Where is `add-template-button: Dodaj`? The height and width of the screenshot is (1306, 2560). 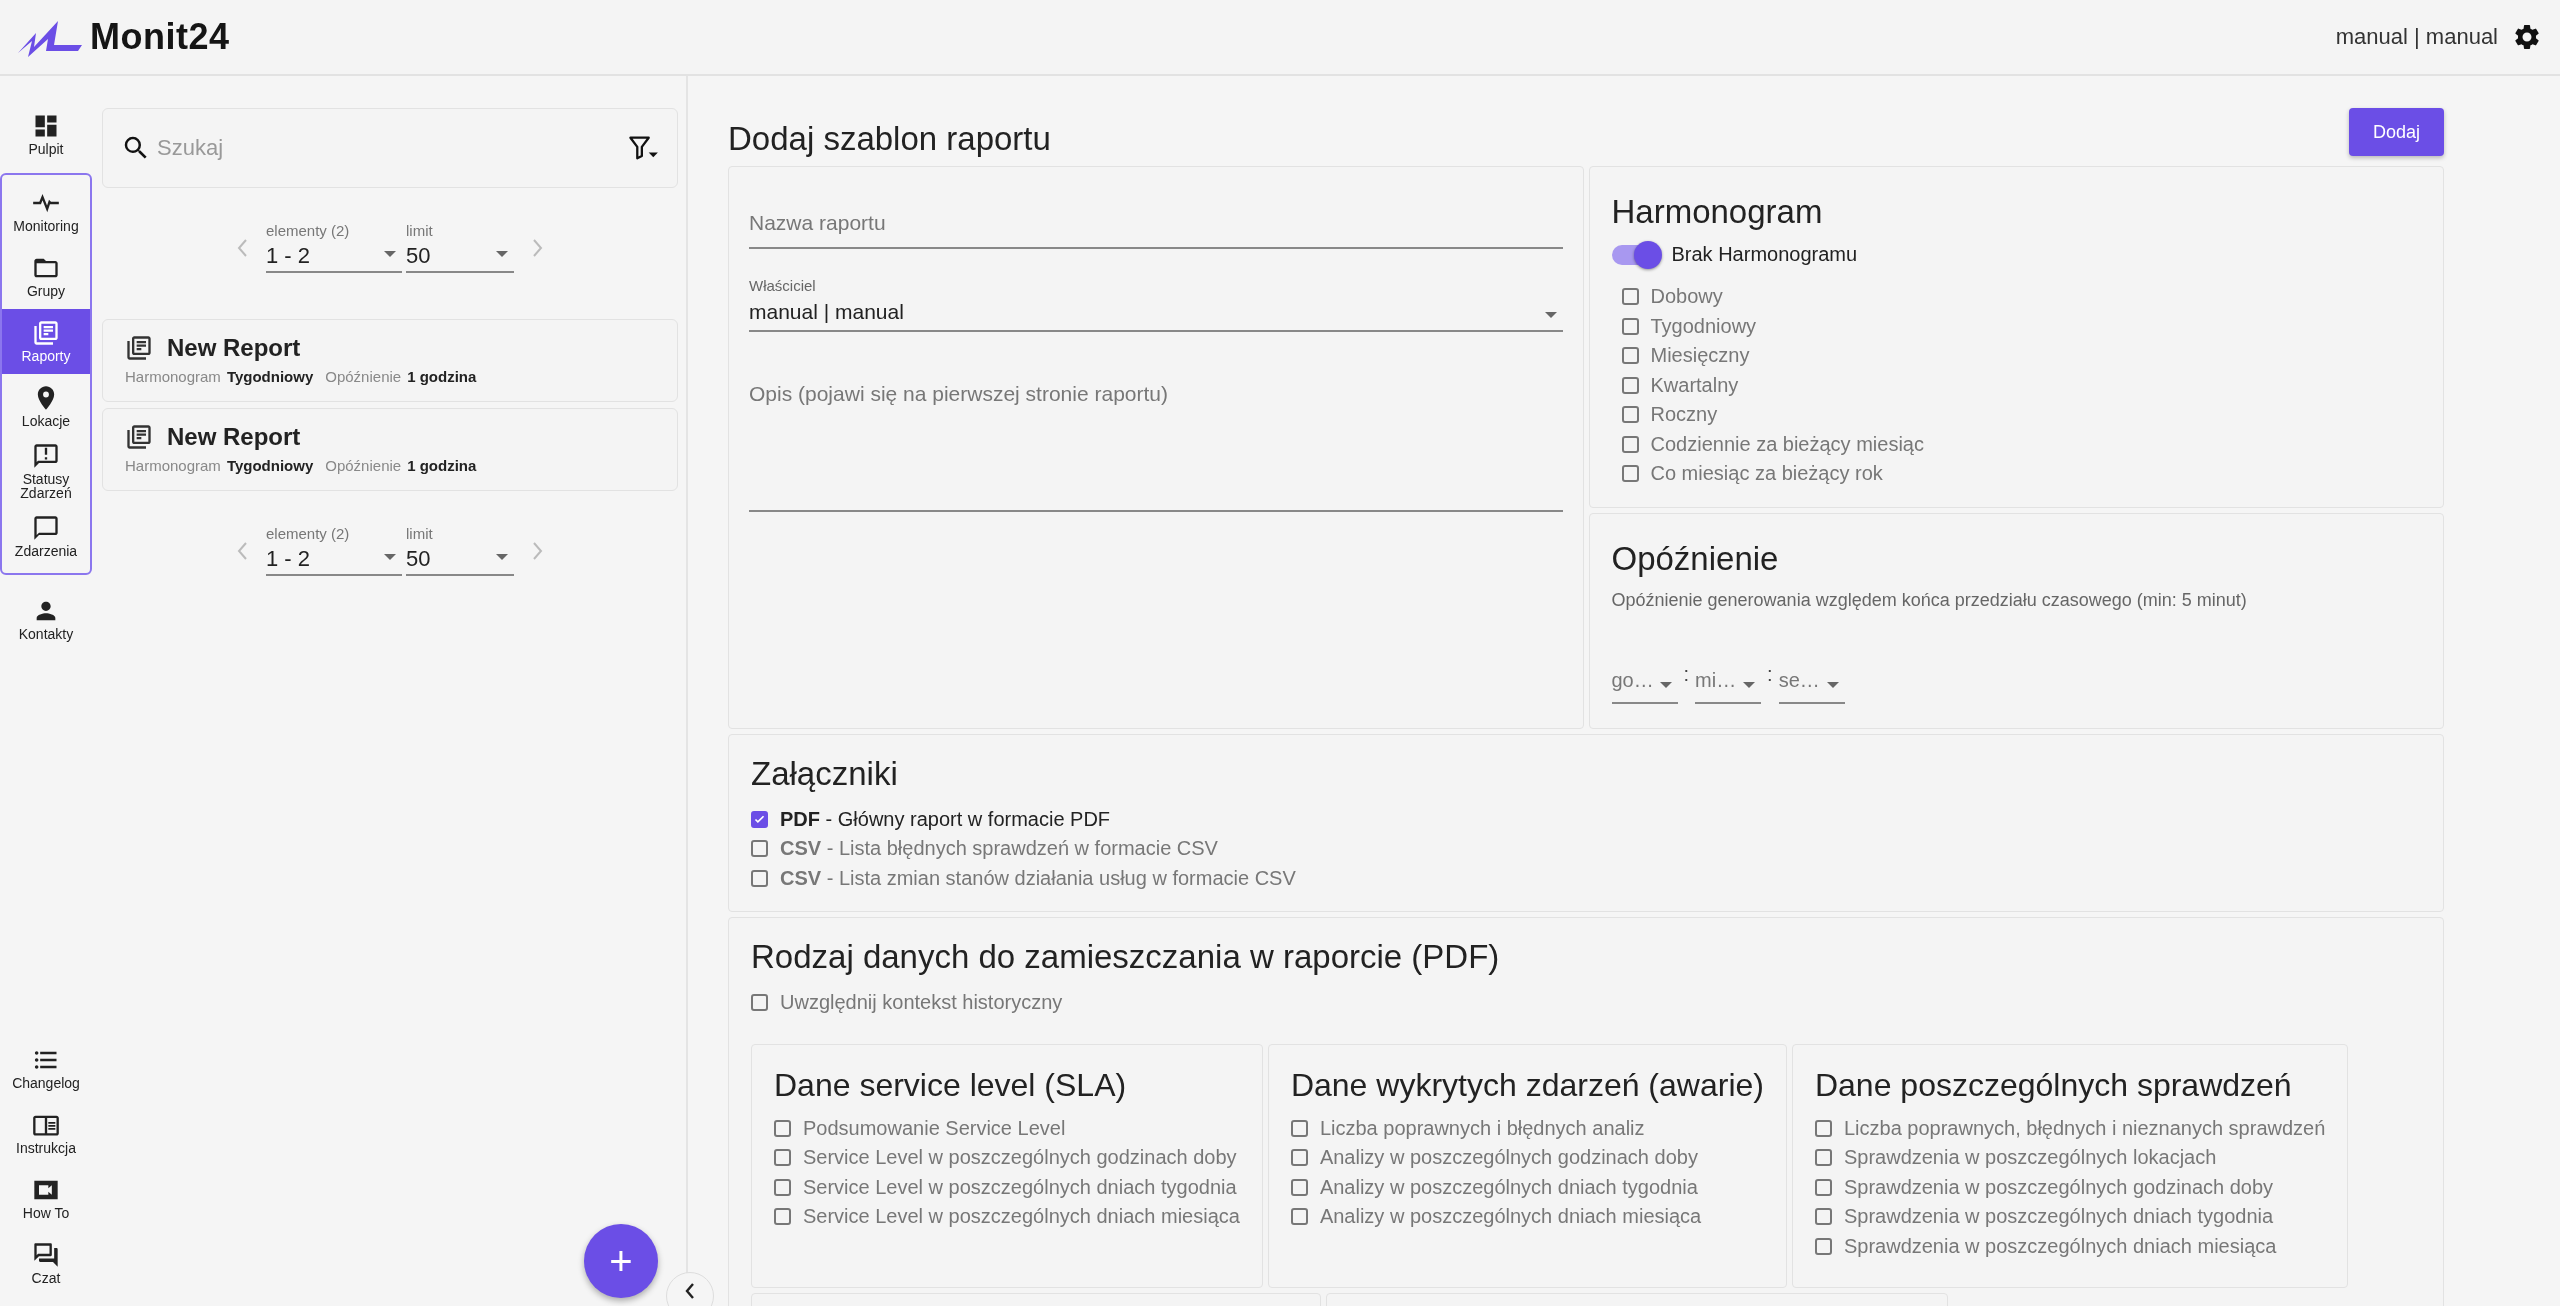
add-template-button: Dodaj is located at coordinates (2396, 132).